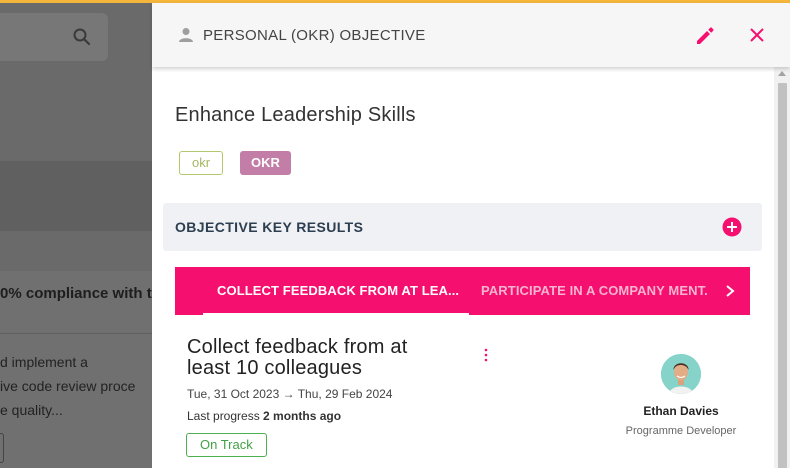  What do you see at coordinates (681, 431) in the screenshot?
I see `owner-role: Programme Developer` at bounding box center [681, 431].